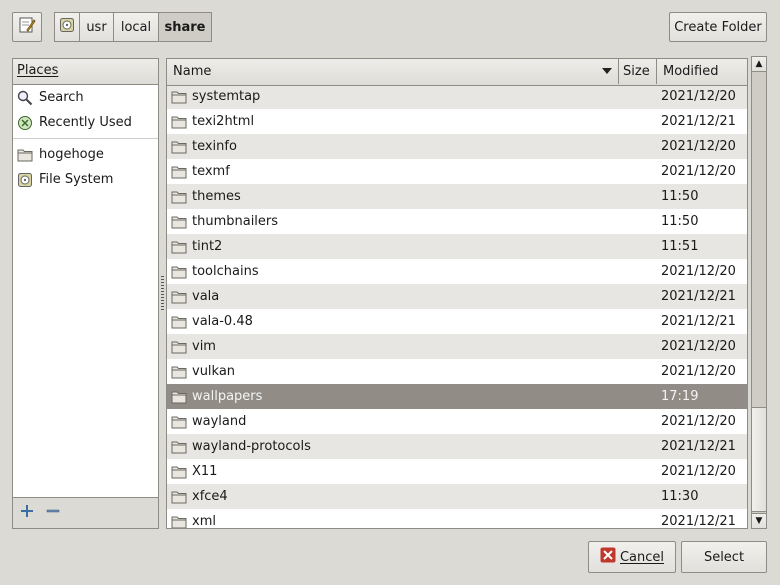 Image resolution: width=780 pixels, height=585 pixels. What do you see at coordinates (219, 421) in the screenshot?
I see `file-name: wayland` at bounding box center [219, 421].